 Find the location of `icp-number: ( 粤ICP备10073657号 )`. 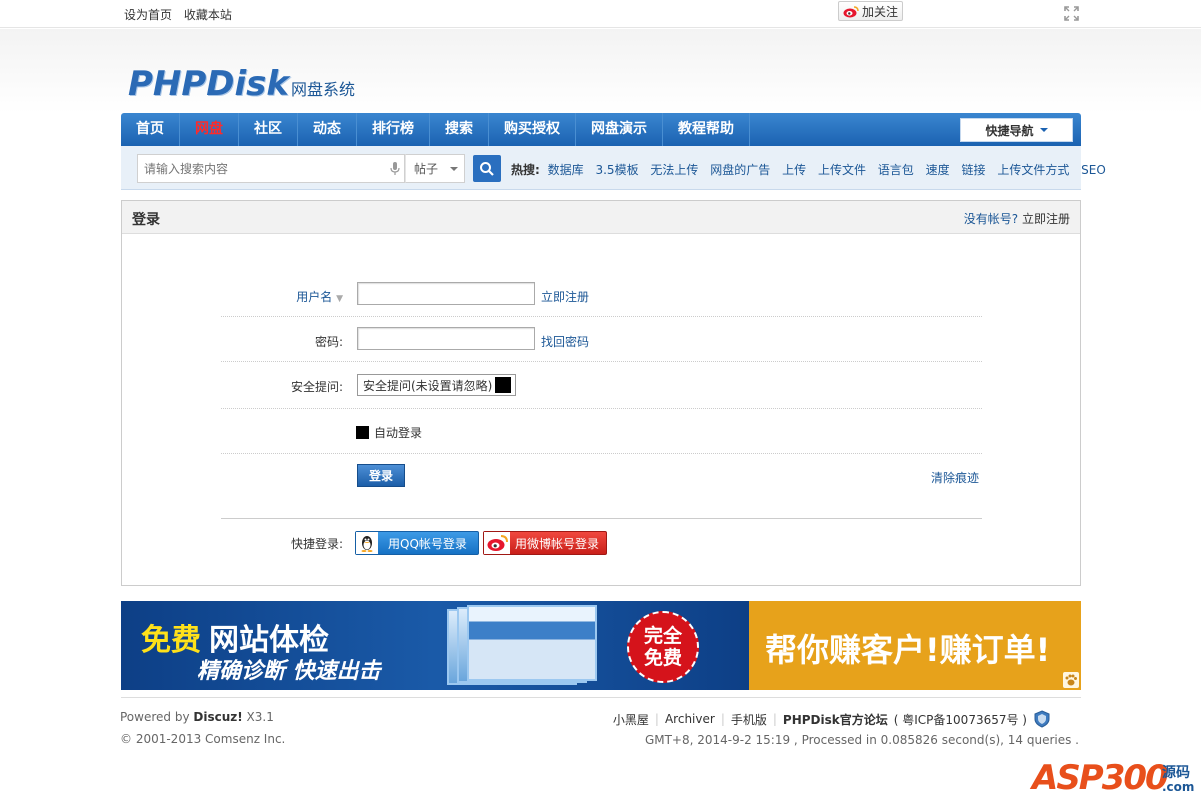

icp-number: ( 粤ICP备10073657号 ) is located at coordinates (960, 719).